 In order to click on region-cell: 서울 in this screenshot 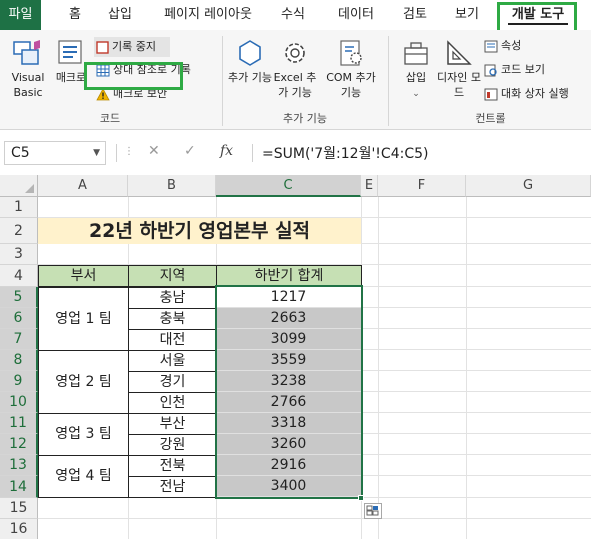, I will do `click(172, 361)`.